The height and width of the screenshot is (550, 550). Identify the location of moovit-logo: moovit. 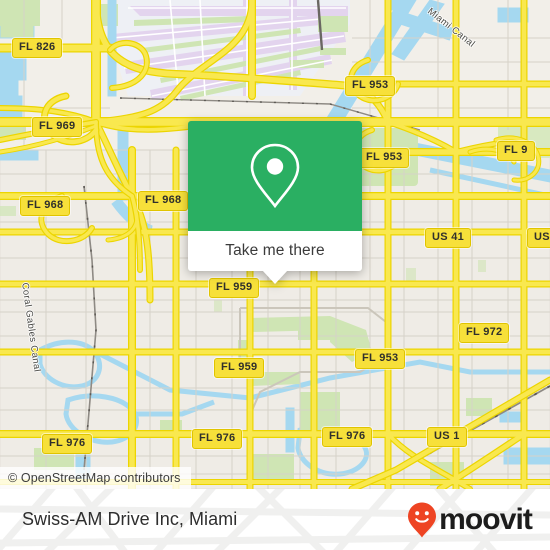
(470, 520).